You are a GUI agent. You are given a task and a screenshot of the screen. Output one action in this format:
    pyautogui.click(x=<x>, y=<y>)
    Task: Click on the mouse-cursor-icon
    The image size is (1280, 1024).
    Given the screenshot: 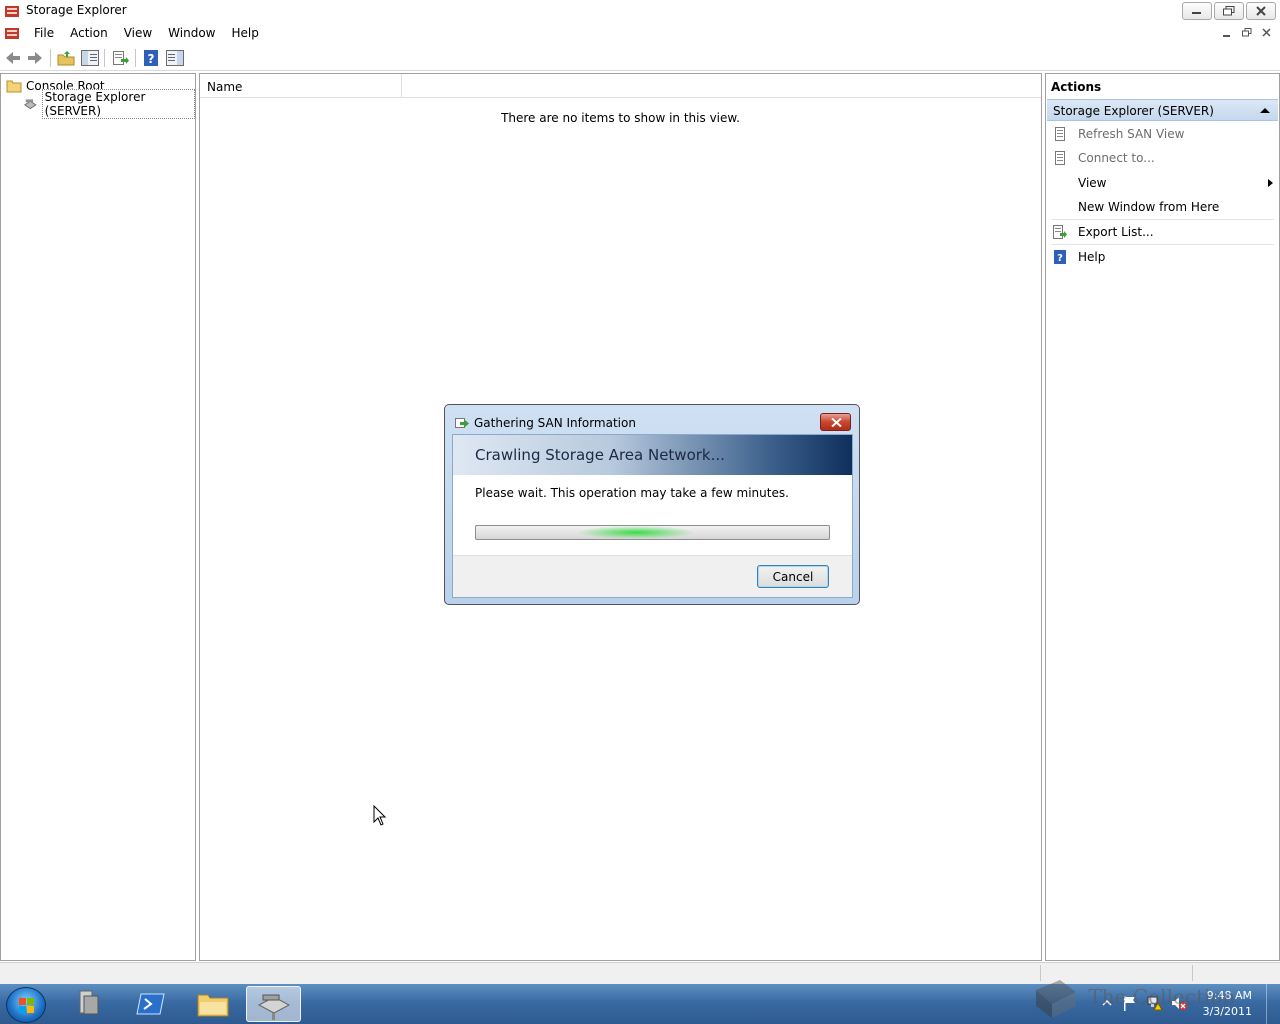 What is the action you would take?
    pyautogui.click(x=380, y=815)
    